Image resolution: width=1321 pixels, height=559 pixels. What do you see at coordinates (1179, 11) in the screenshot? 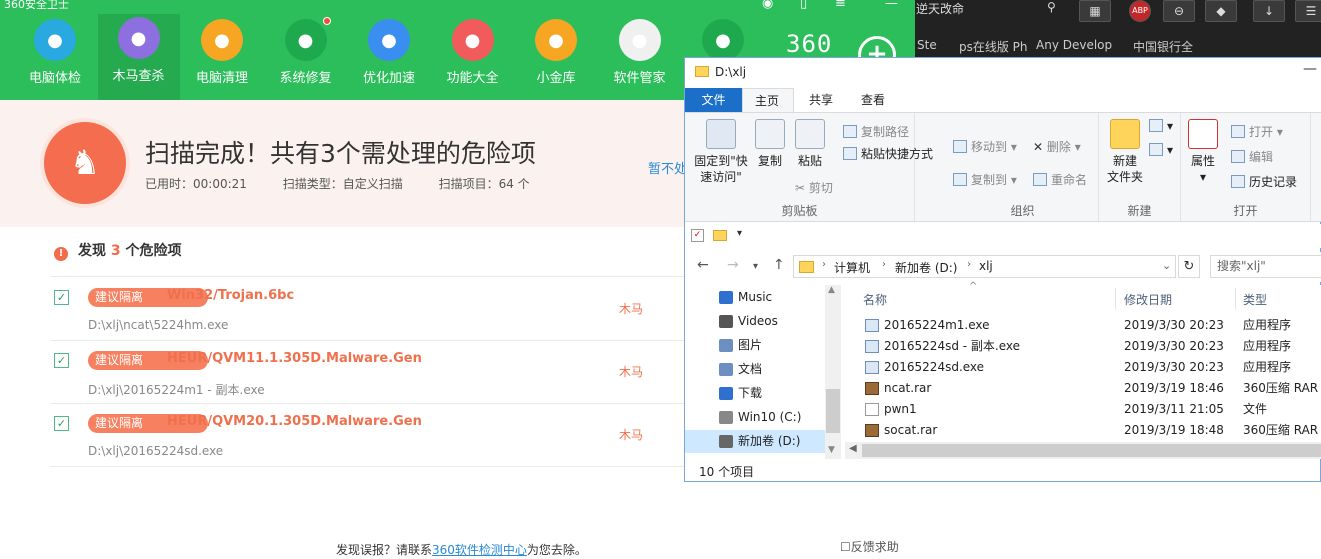
I see `extension-icon: ⊖` at bounding box center [1179, 11].